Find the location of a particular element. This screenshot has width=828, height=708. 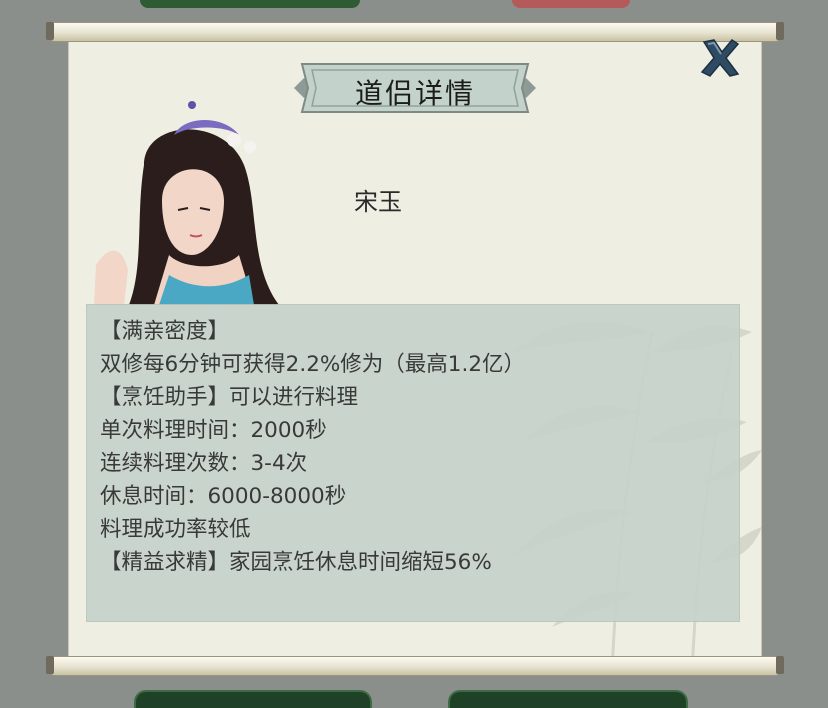

companion-portrait is located at coordinates (186, 203).